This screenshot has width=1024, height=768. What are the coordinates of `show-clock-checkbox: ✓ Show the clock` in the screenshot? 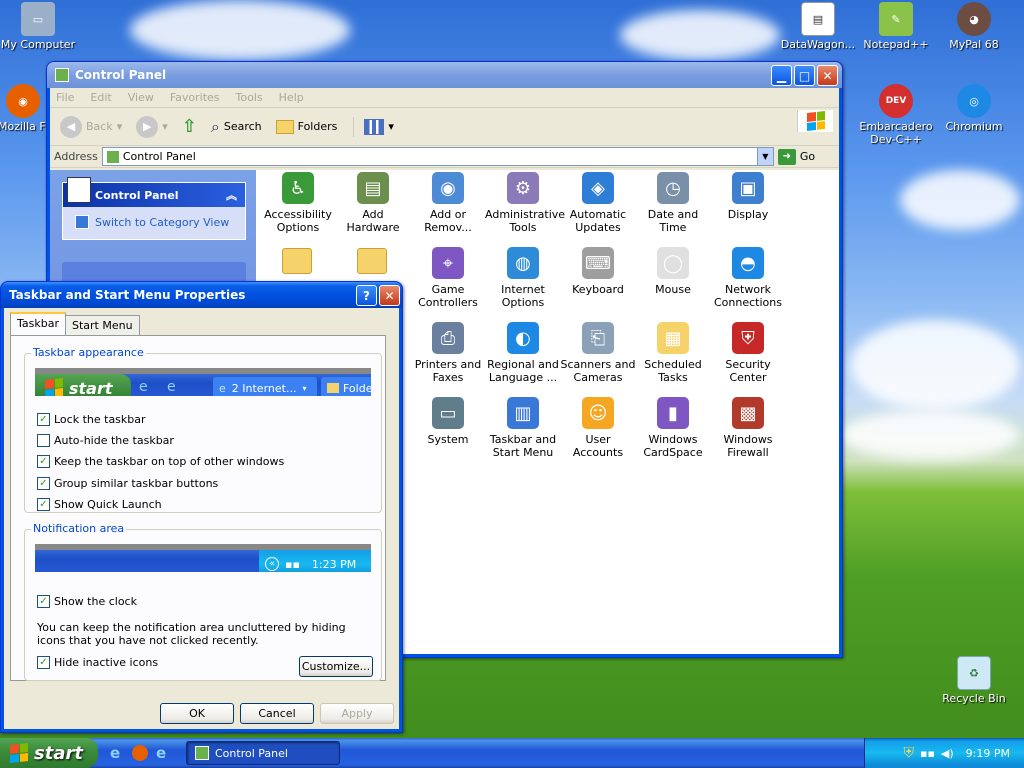 It's located at (87, 601).